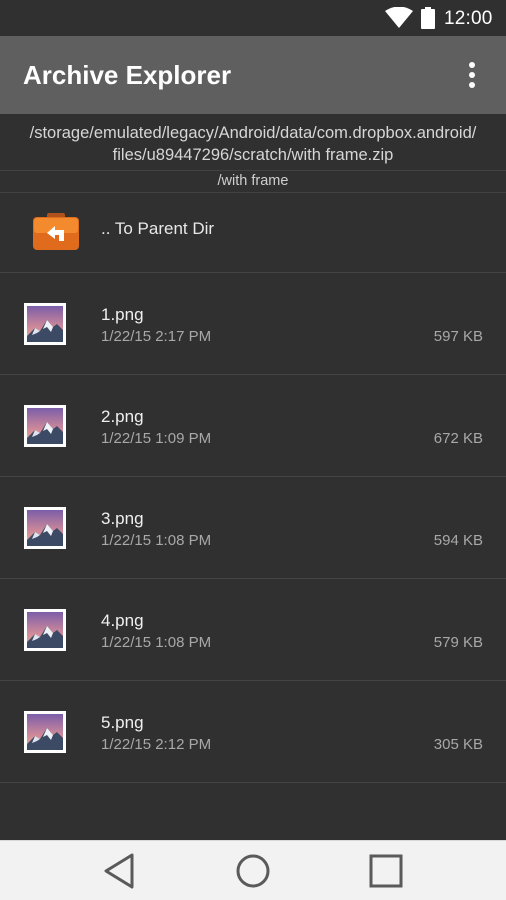  Describe the element at coordinates (253, 75) in the screenshot. I see `app-bar: Archive Explorer` at that location.